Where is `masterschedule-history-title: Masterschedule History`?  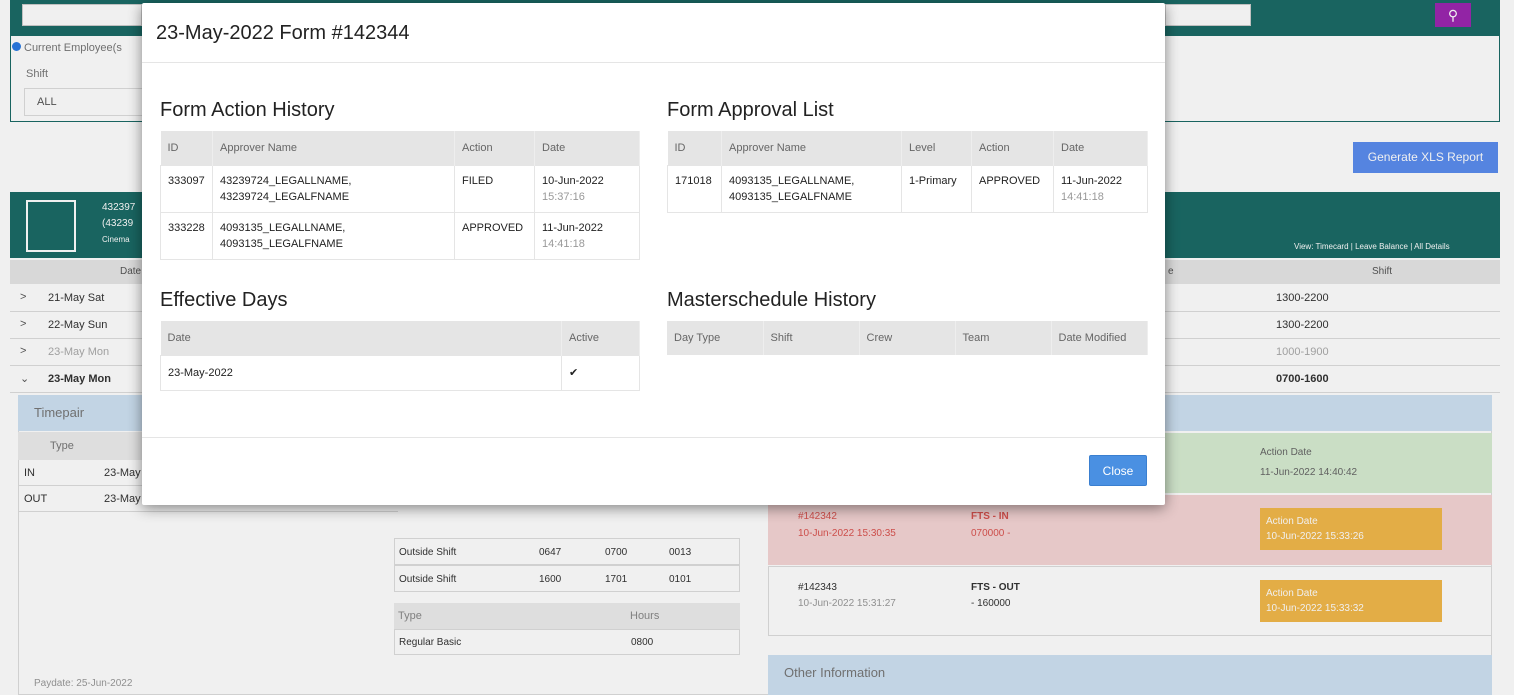 masterschedule-history-title: Masterschedule History is located at coordinates (771, 300).